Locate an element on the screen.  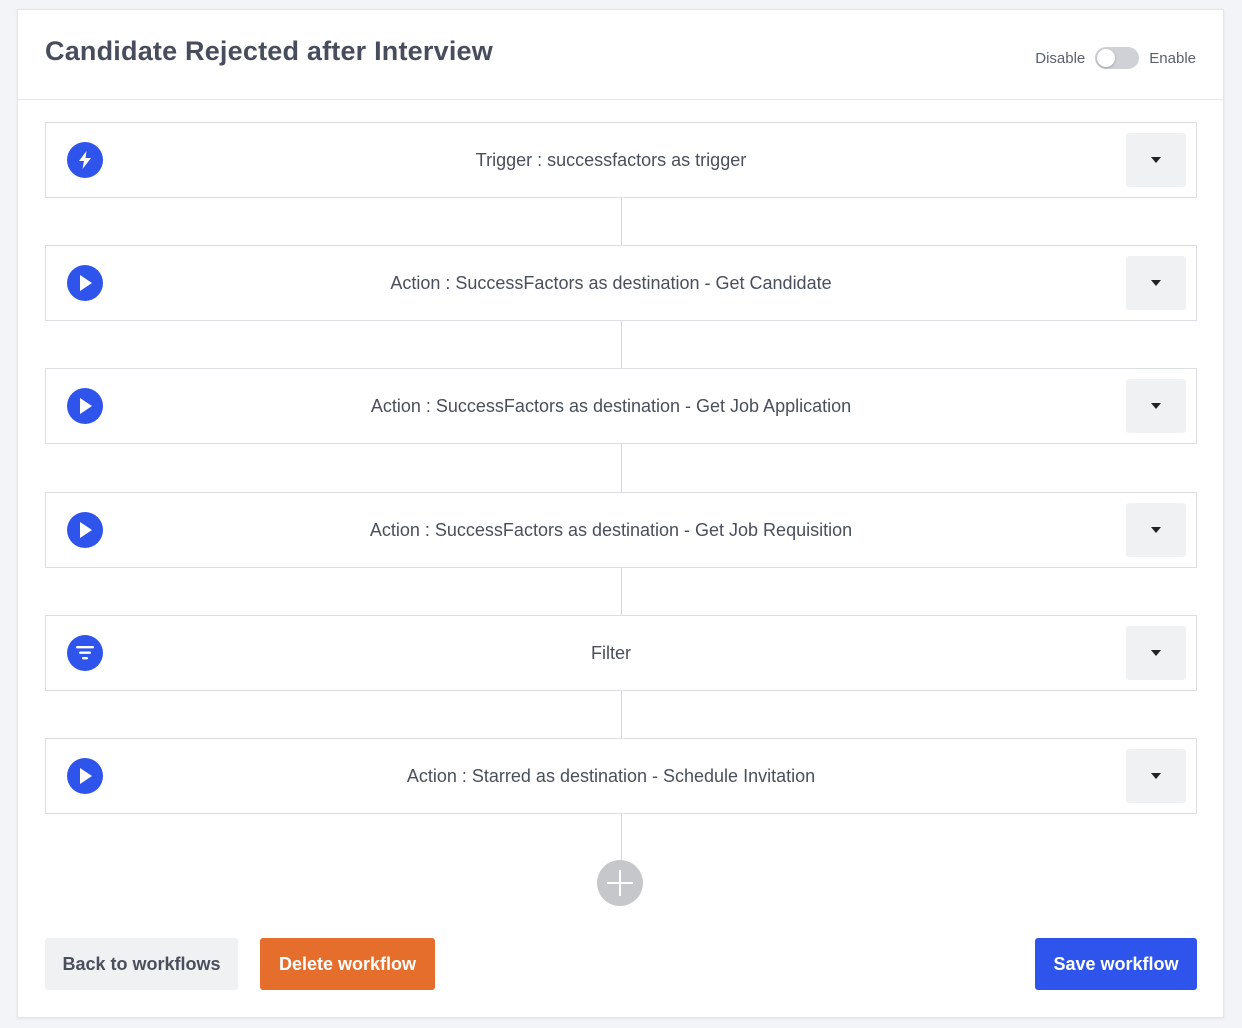
plus-icon is located at coordinates (620, 883).